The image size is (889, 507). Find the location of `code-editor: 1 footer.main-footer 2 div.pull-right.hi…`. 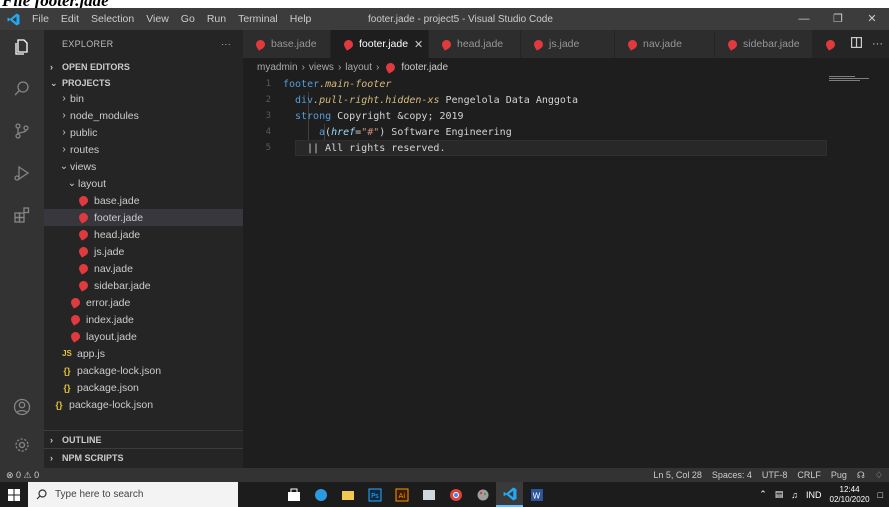

code-editor: 1 footer.main-footer 2 div.pull-right.hi… is located at coordinates (566, 116).